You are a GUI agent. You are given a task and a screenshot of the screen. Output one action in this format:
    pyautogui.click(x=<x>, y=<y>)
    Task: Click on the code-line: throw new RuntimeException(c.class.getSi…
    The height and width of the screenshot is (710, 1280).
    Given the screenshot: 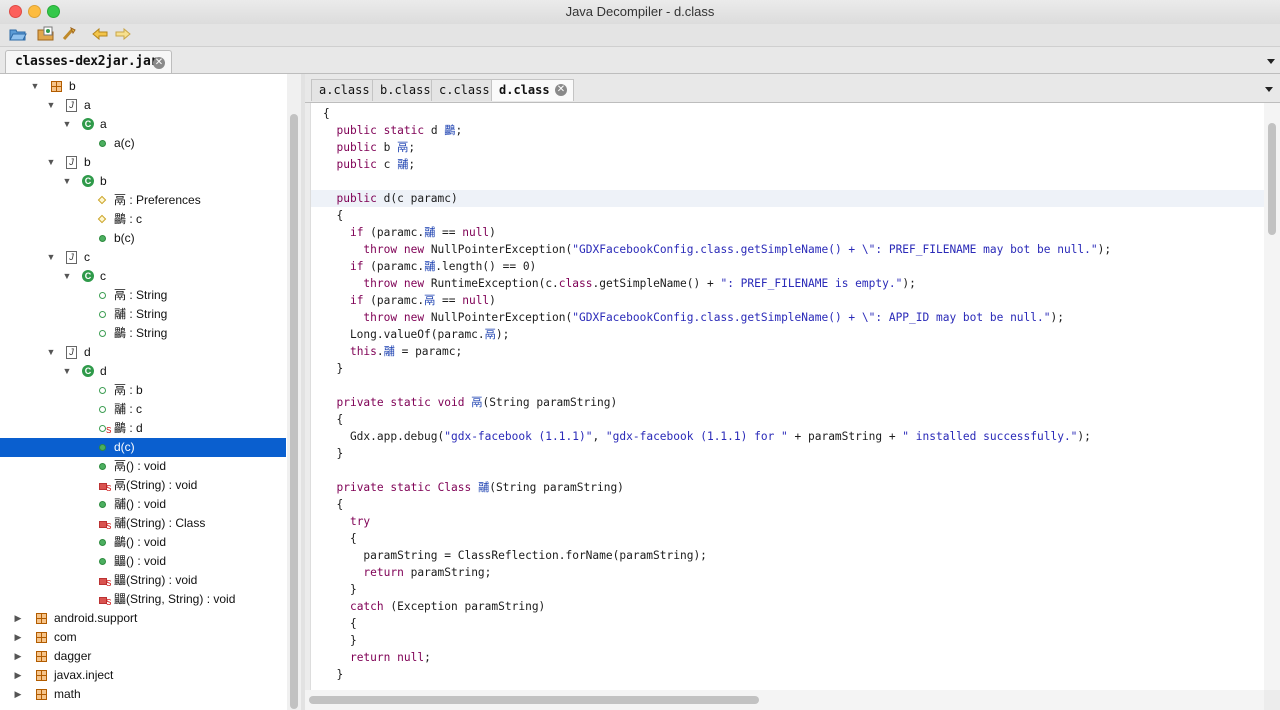 What is the action you would take?
    pyautogui.click(x=639, y=283)
    